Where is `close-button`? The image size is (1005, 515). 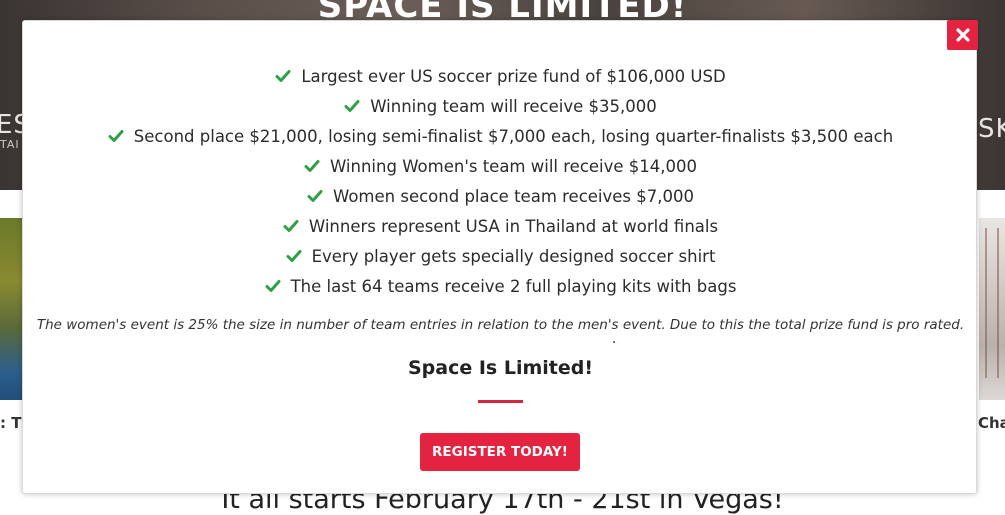 close-button is located at coordinates (962, 35).